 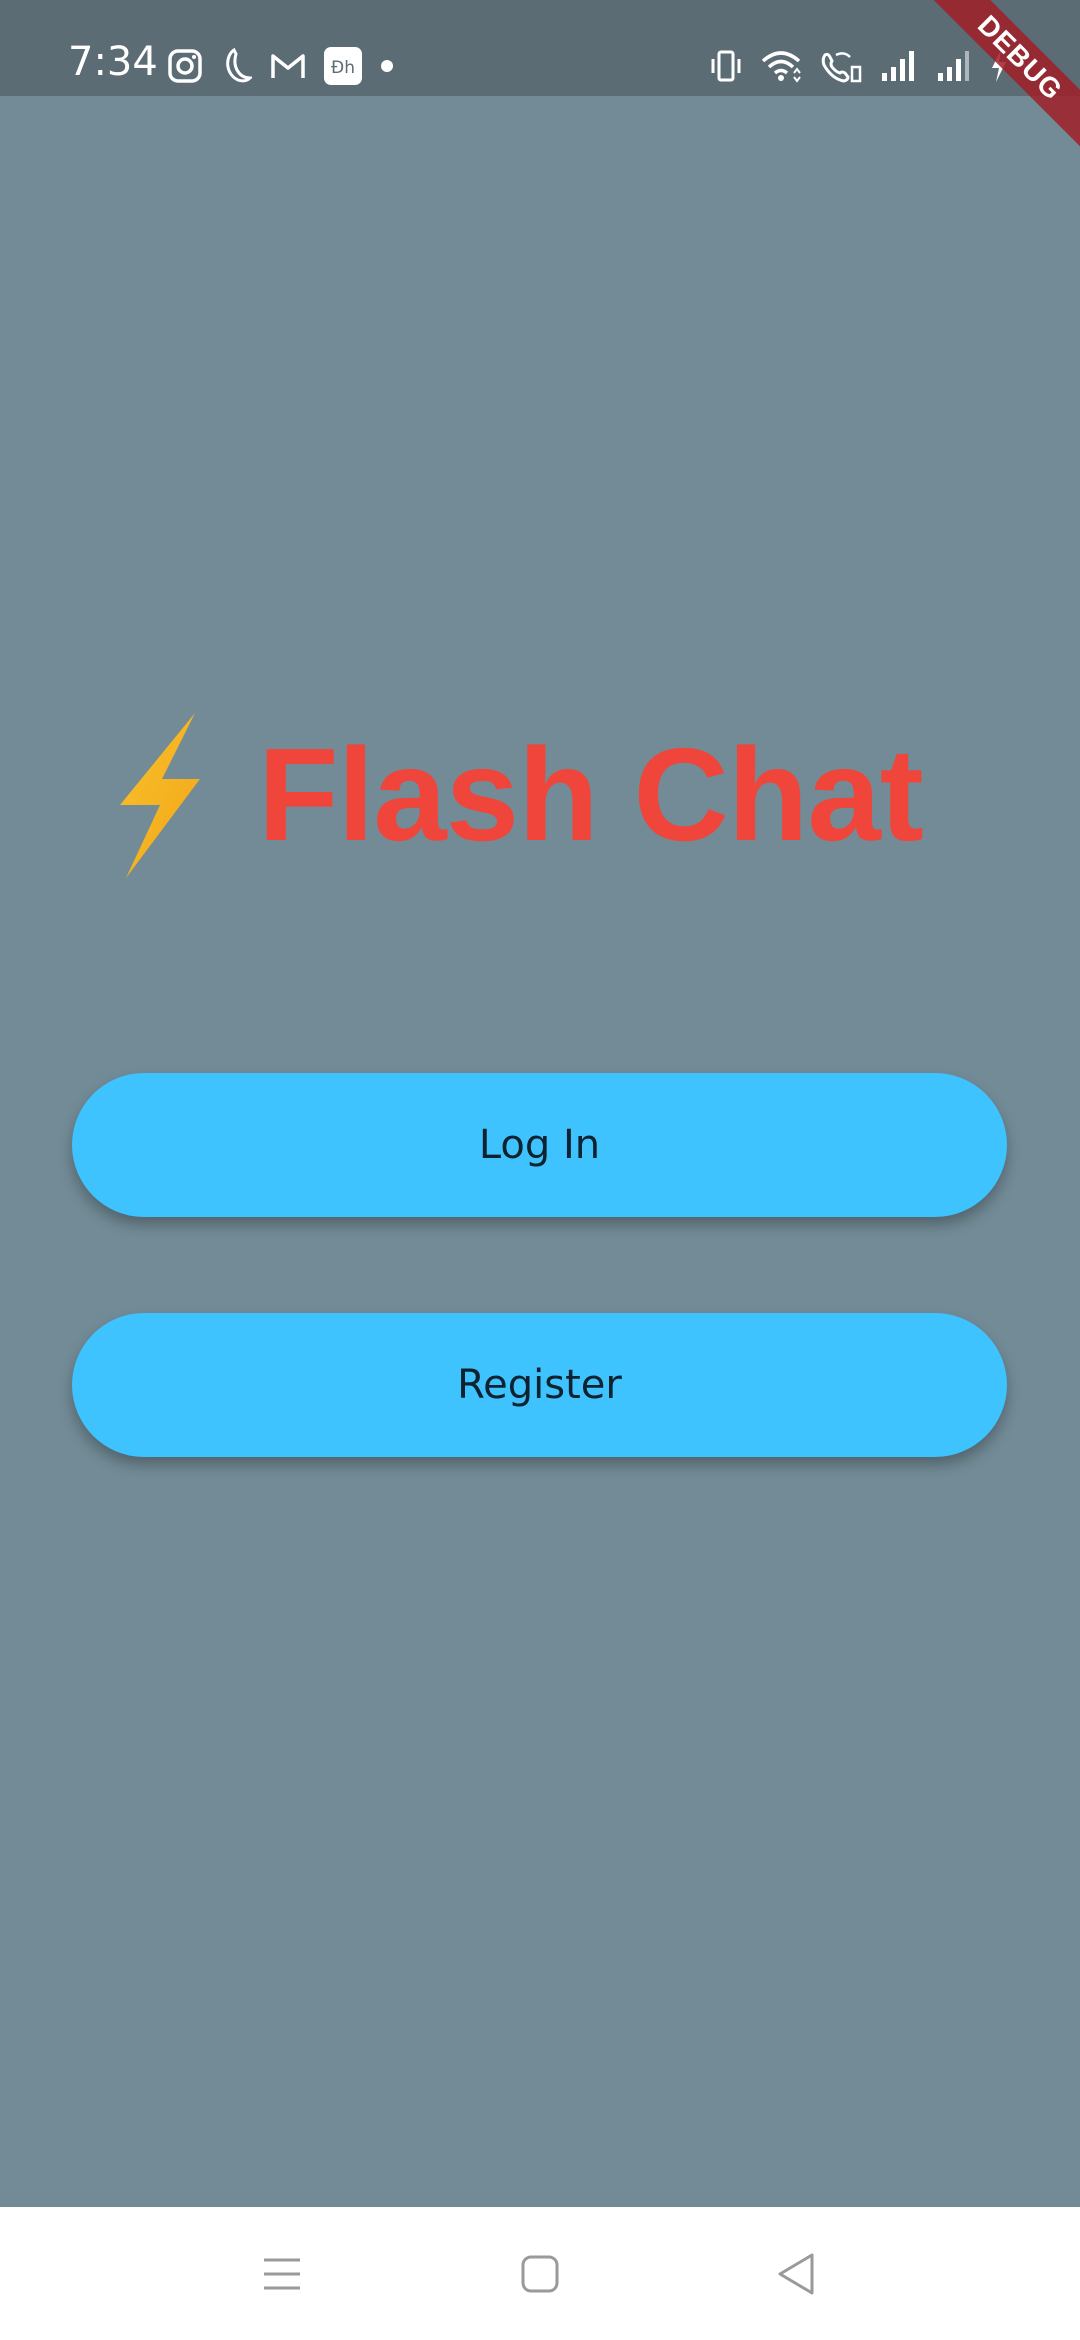 What do you see at coordinates (999, 66) in the screenshot?
I see `battery-icon` at bounding box center [999, 66].